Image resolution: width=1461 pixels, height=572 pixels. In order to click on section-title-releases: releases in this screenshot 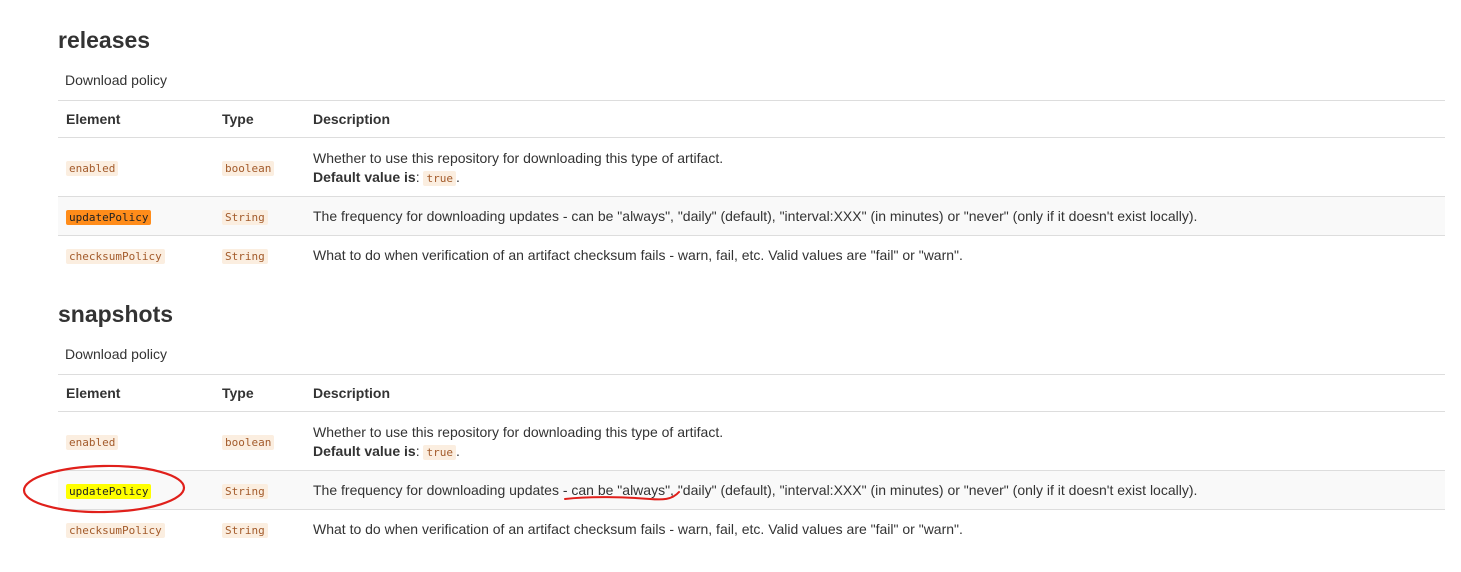, I will do `click(104, 40)`.